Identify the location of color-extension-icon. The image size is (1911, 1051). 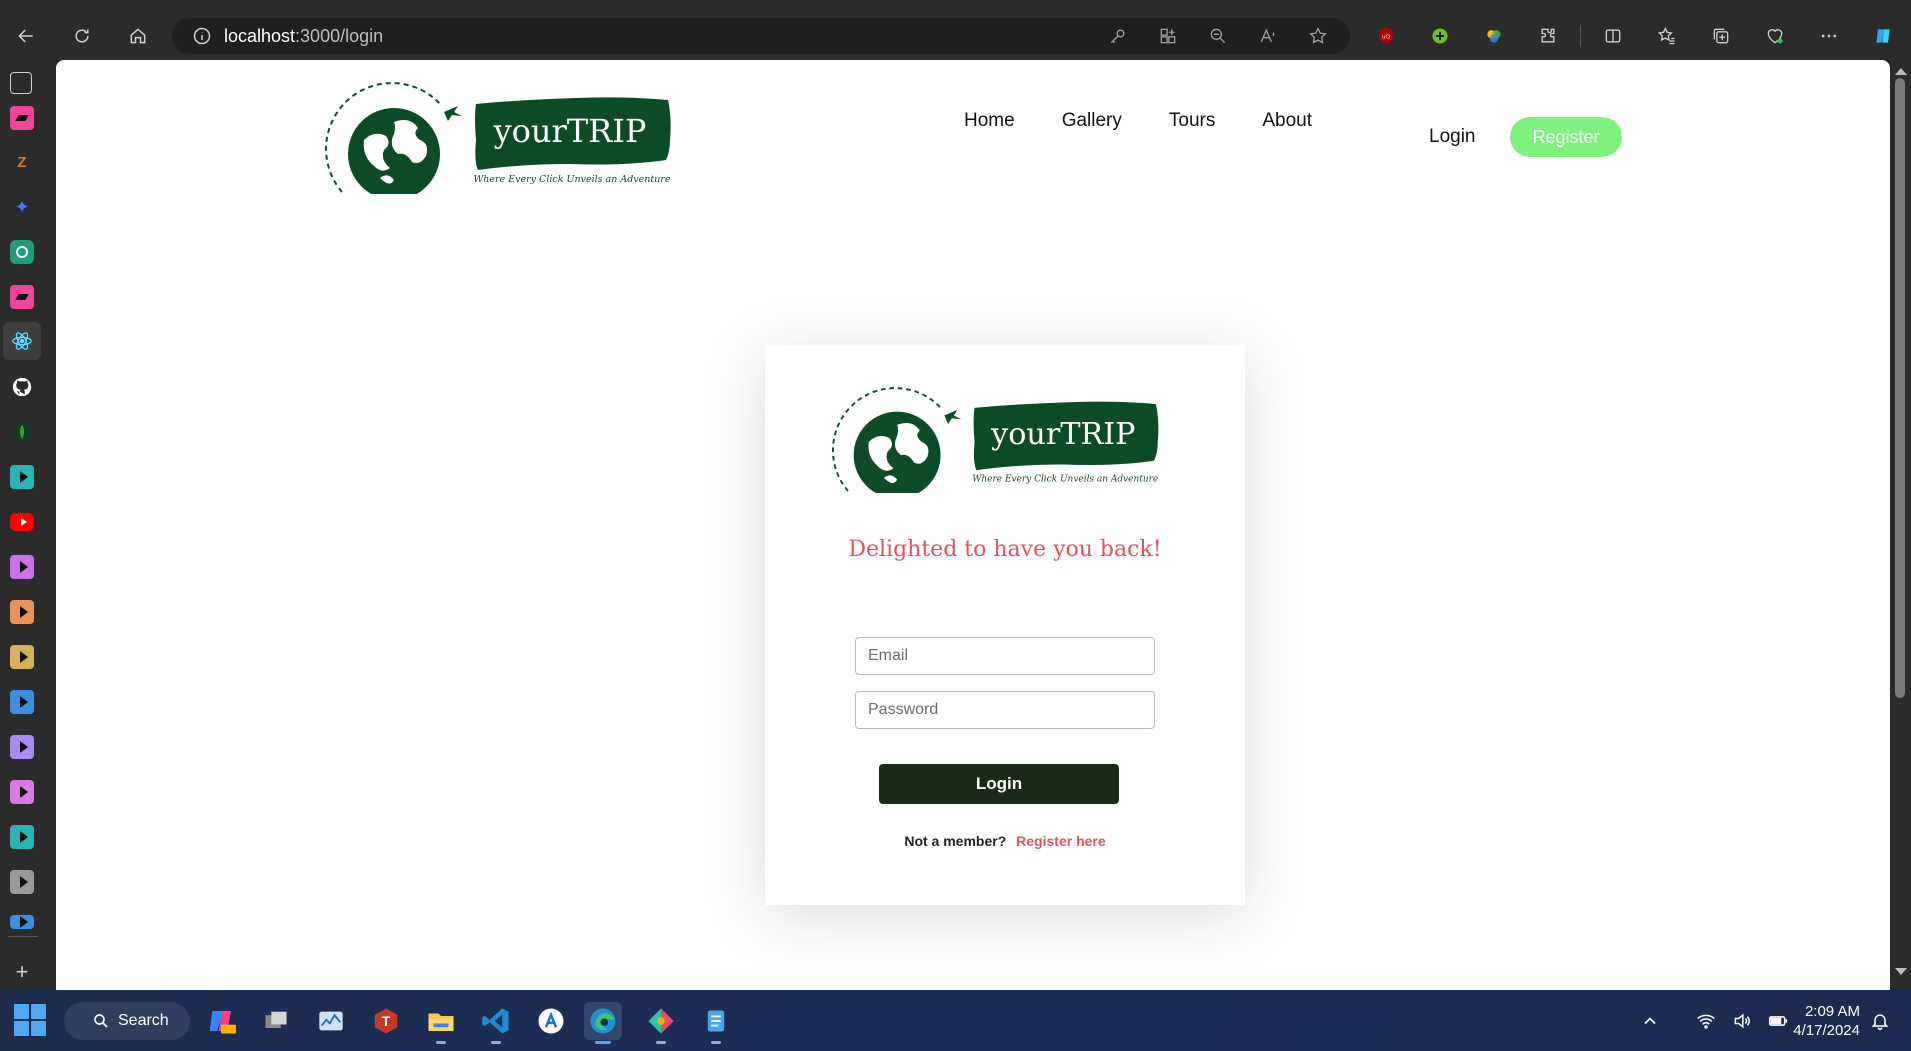
(1494, 36).